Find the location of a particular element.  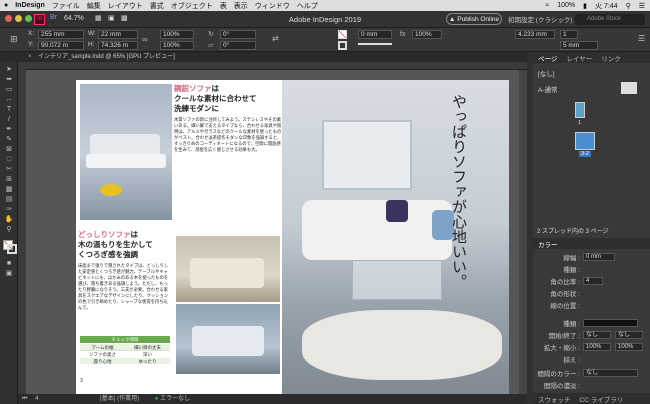

apple-icon: ● is located at coordinates (6, 5).